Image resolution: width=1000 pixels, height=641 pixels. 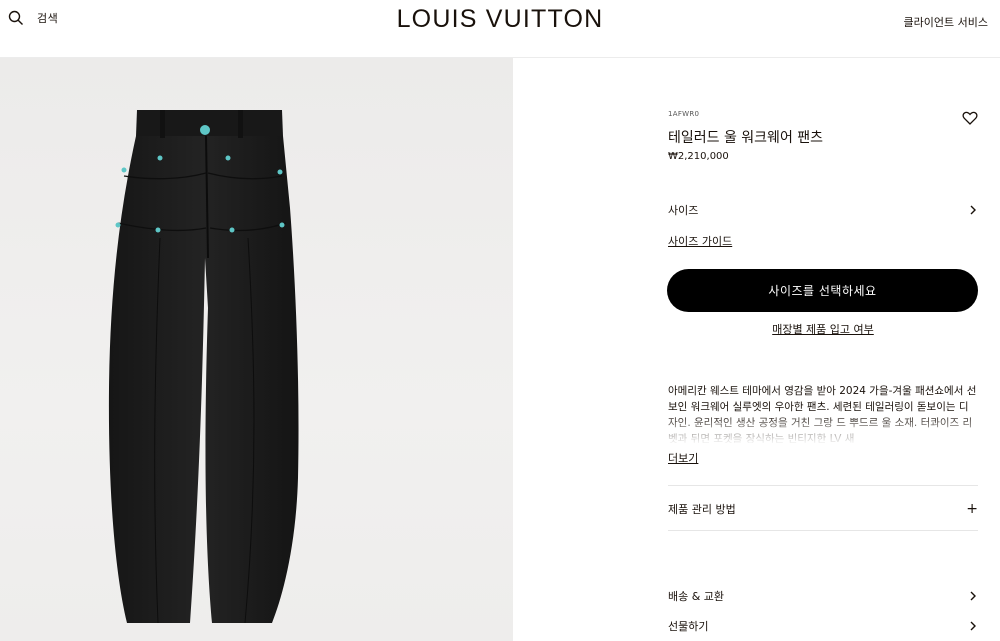 I want to click on care-accordion: 제품 관리 방법 +, so click(x=823, y=509).